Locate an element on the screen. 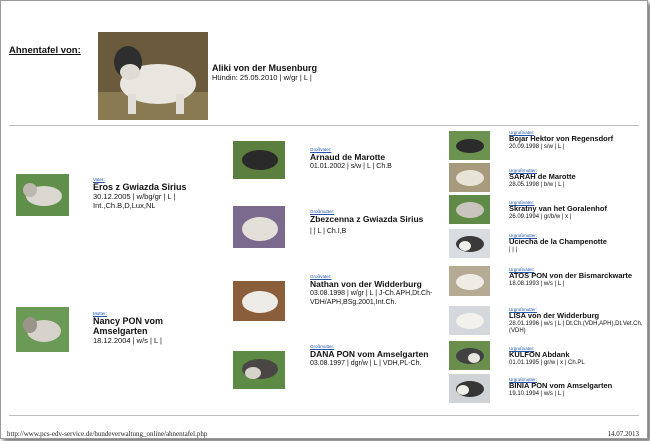 The width and height of the screenshot is (650, 441). main-dog-name: Aliki von der Musenburg is located at coordinates (265, 68).